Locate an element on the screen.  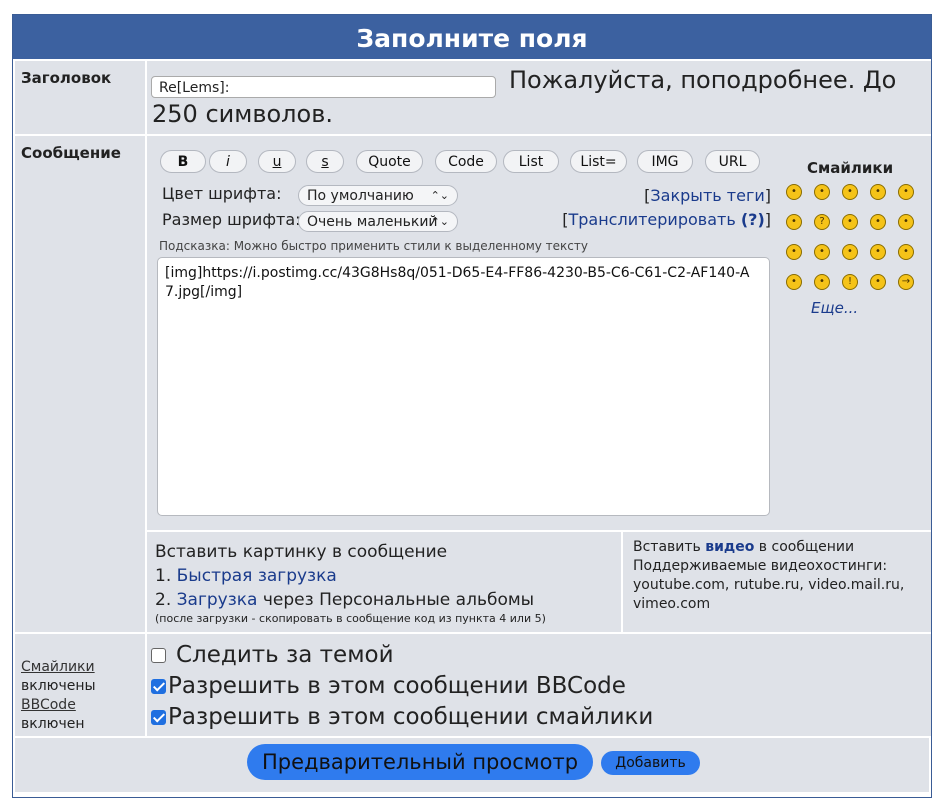
subject-label-cell: Заголовок is located at coordinates (80, 97).